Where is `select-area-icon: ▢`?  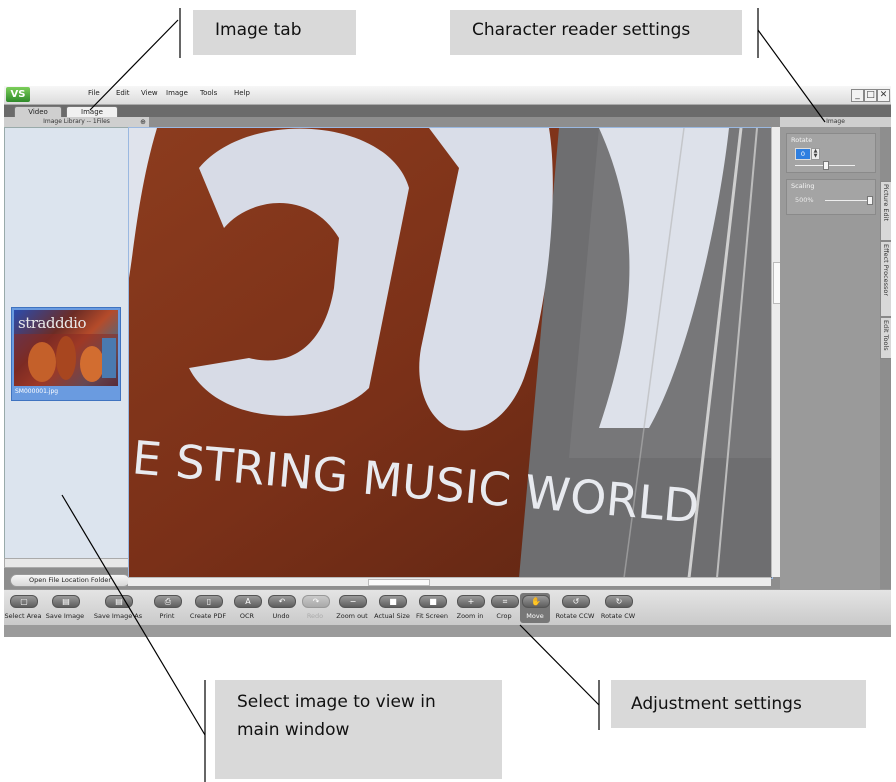 select-area-icon: ▢ is located at coordinates (24, 601).